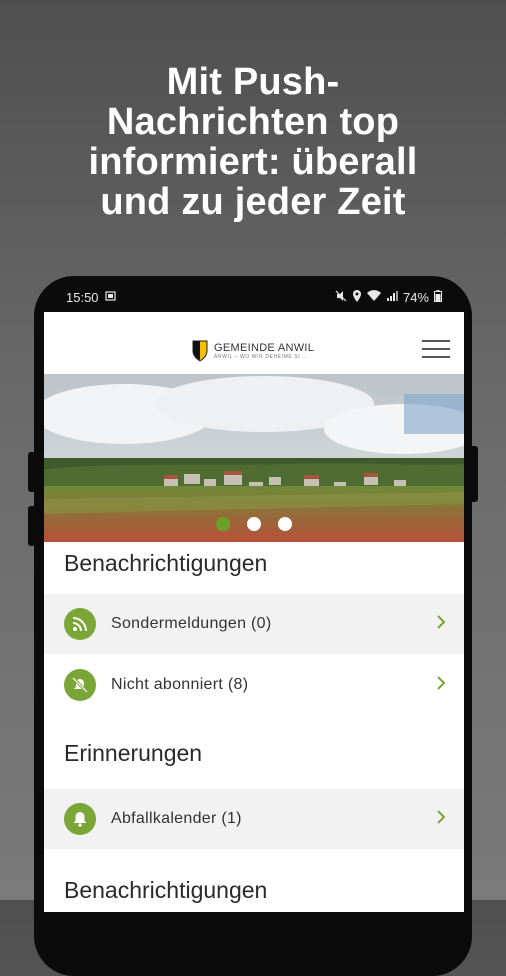 The width and height of the screenshot is (506, 976). Describe the element at coordinates (253, 202) in the screenshot. I see `headline-line-4: und zu jeder Zeit` at that location.